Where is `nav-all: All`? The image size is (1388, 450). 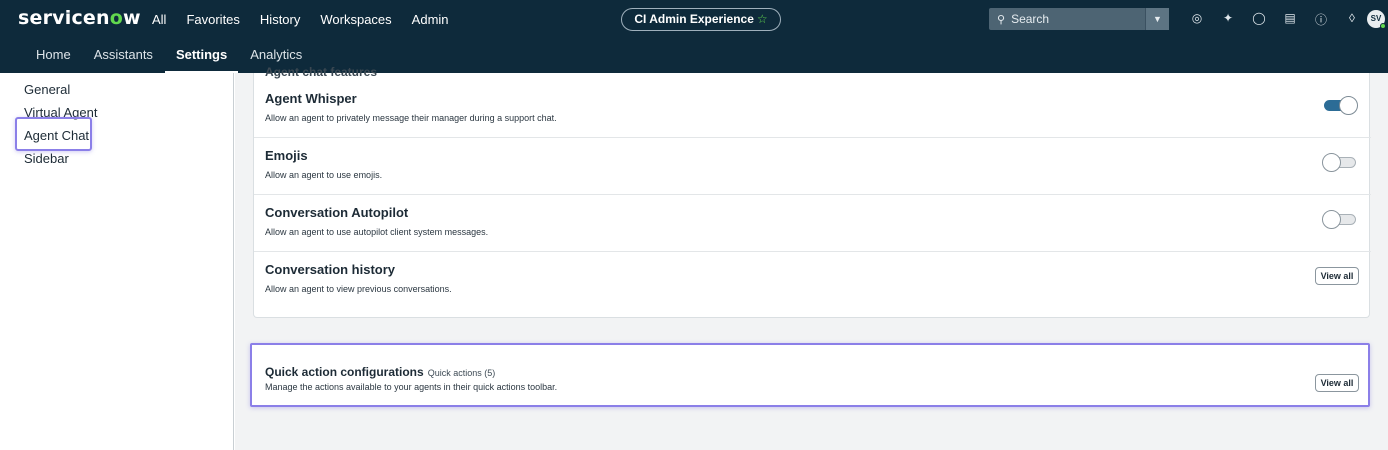
nav-all: All is located at coordinates (159, 19).